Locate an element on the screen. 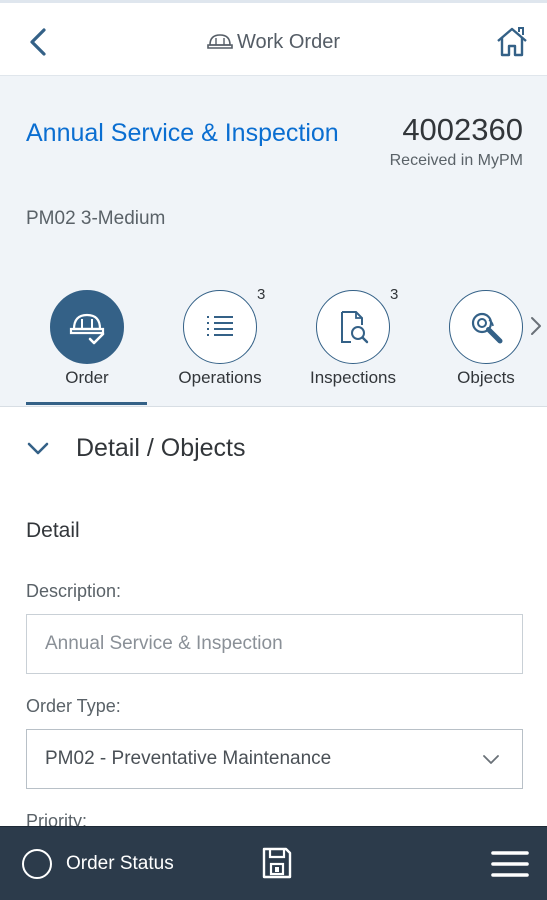 This screenshot has width=547, height=900. tab-order-circle is located at coordinates (87, 327).